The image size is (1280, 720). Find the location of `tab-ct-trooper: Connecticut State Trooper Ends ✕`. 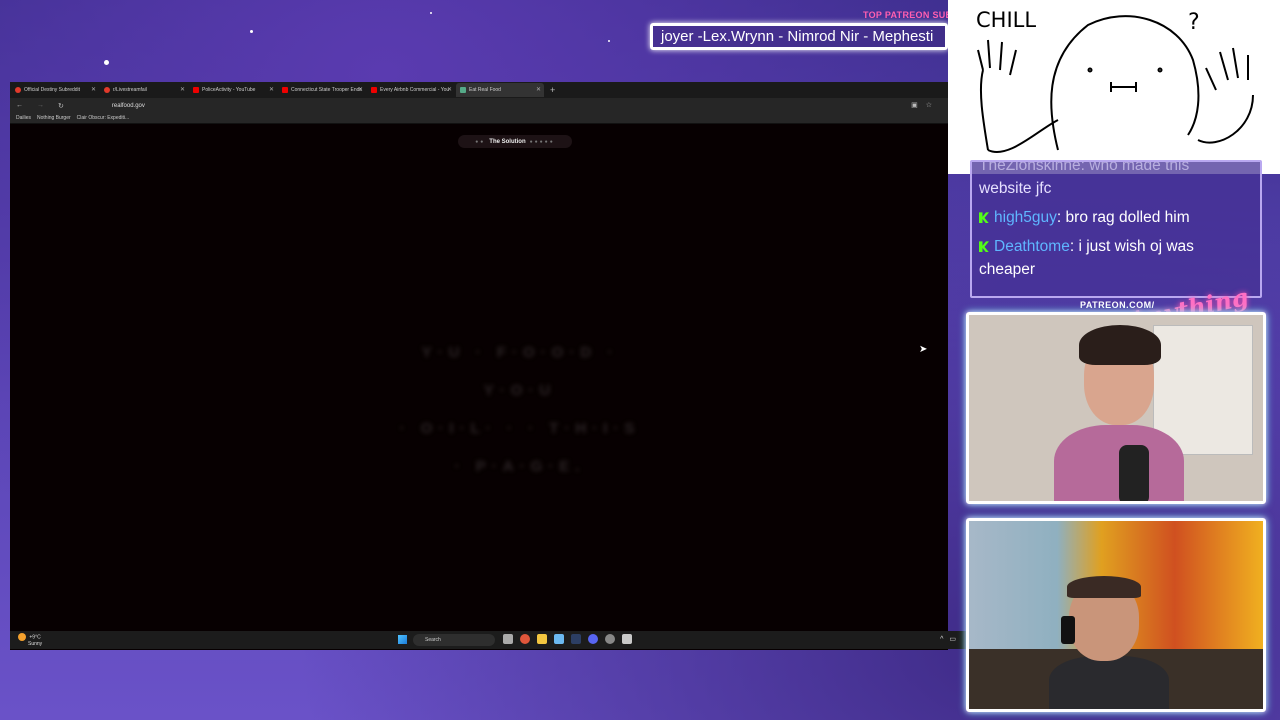

tab-ct-trooper: Connecticut State Trooper Ends ✕ is located at coordinates (322, 90).